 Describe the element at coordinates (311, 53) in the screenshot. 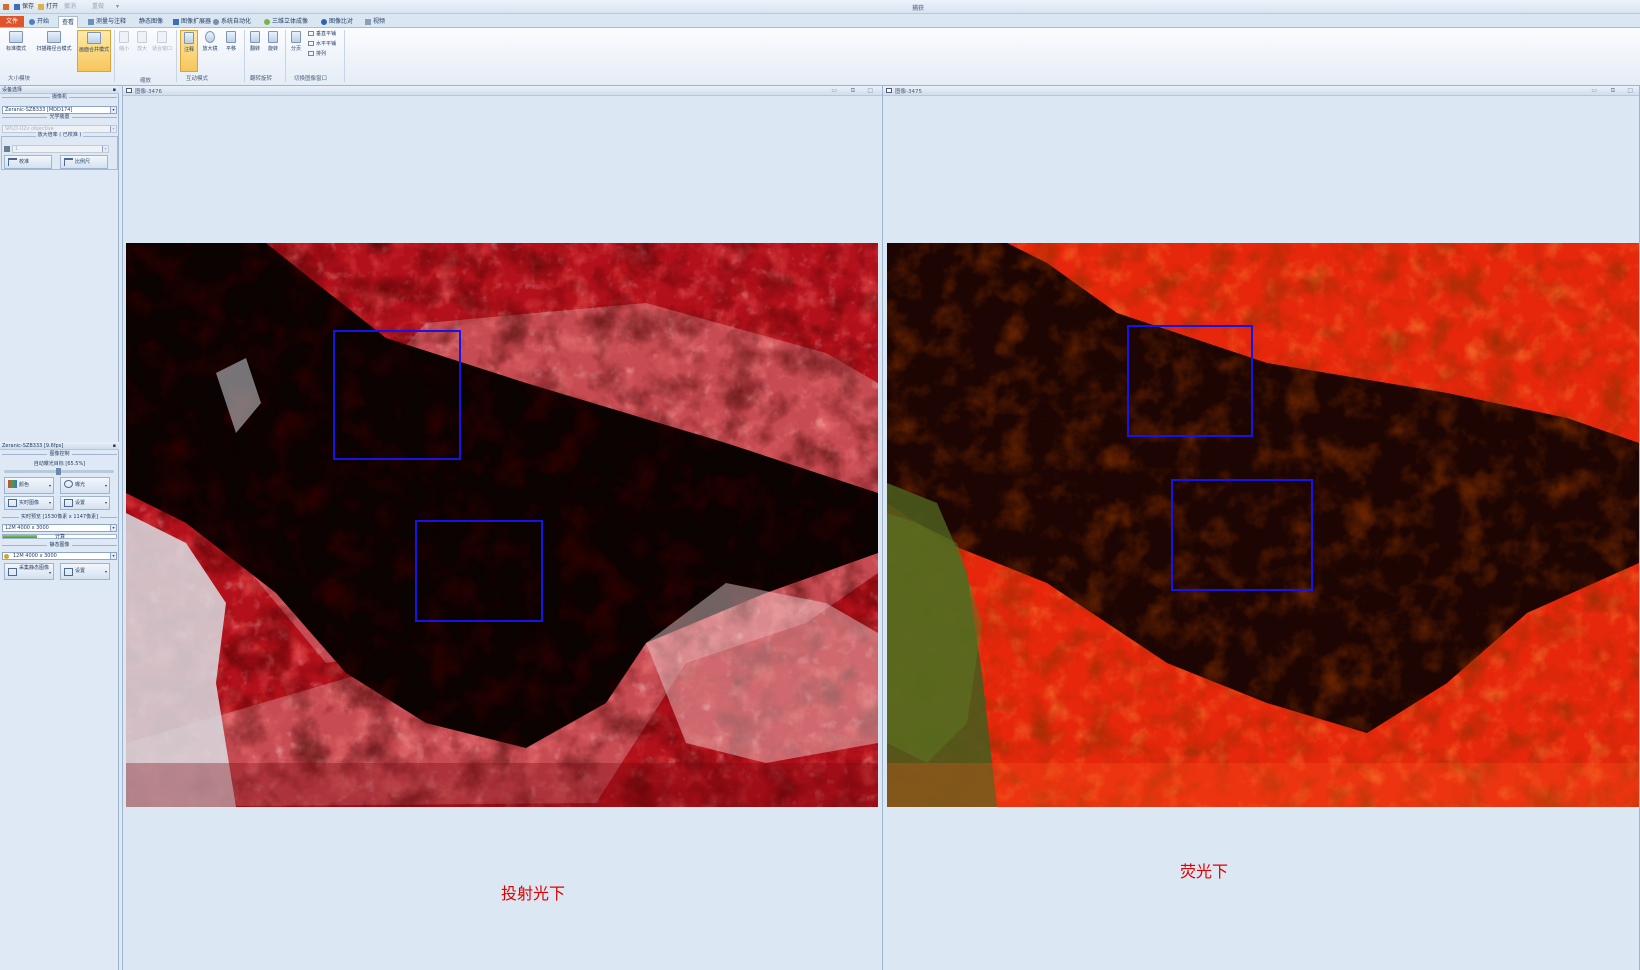

I see `arrange-icon` at that location.